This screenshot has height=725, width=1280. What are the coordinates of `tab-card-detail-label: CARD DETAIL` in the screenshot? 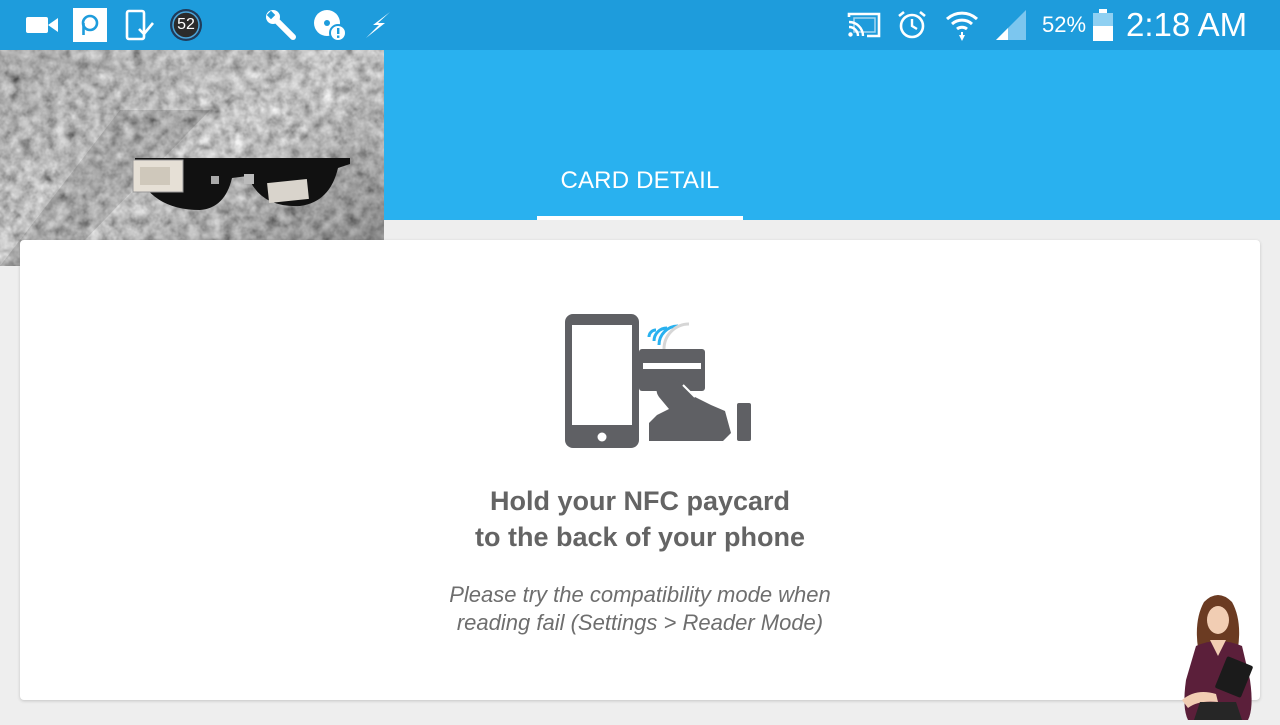 It's located at (640, 180).